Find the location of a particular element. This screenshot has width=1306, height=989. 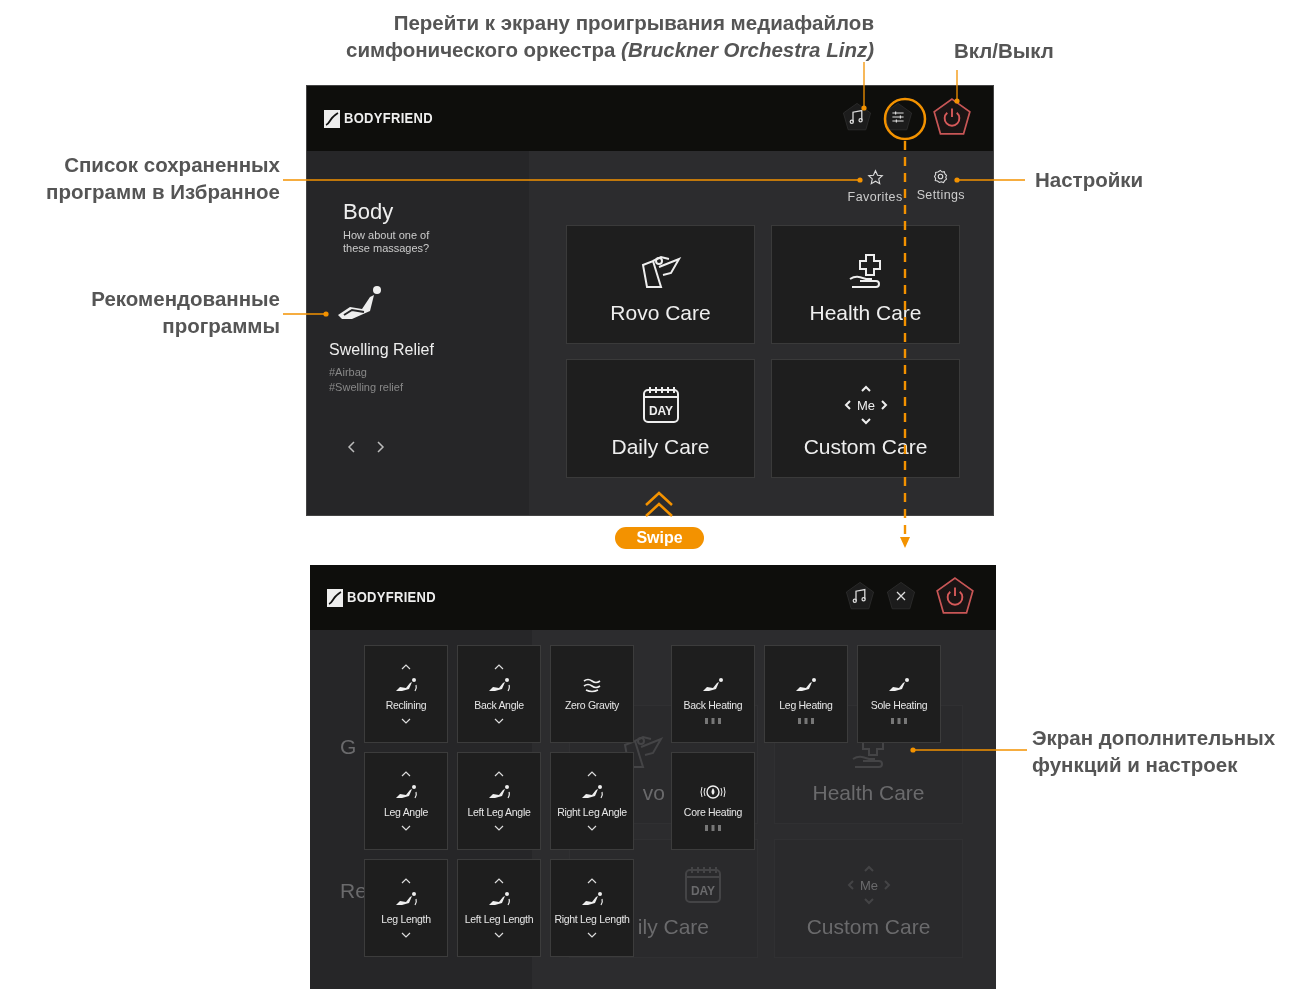

function-tile: Leg Length is located at coordinates (406, 908).